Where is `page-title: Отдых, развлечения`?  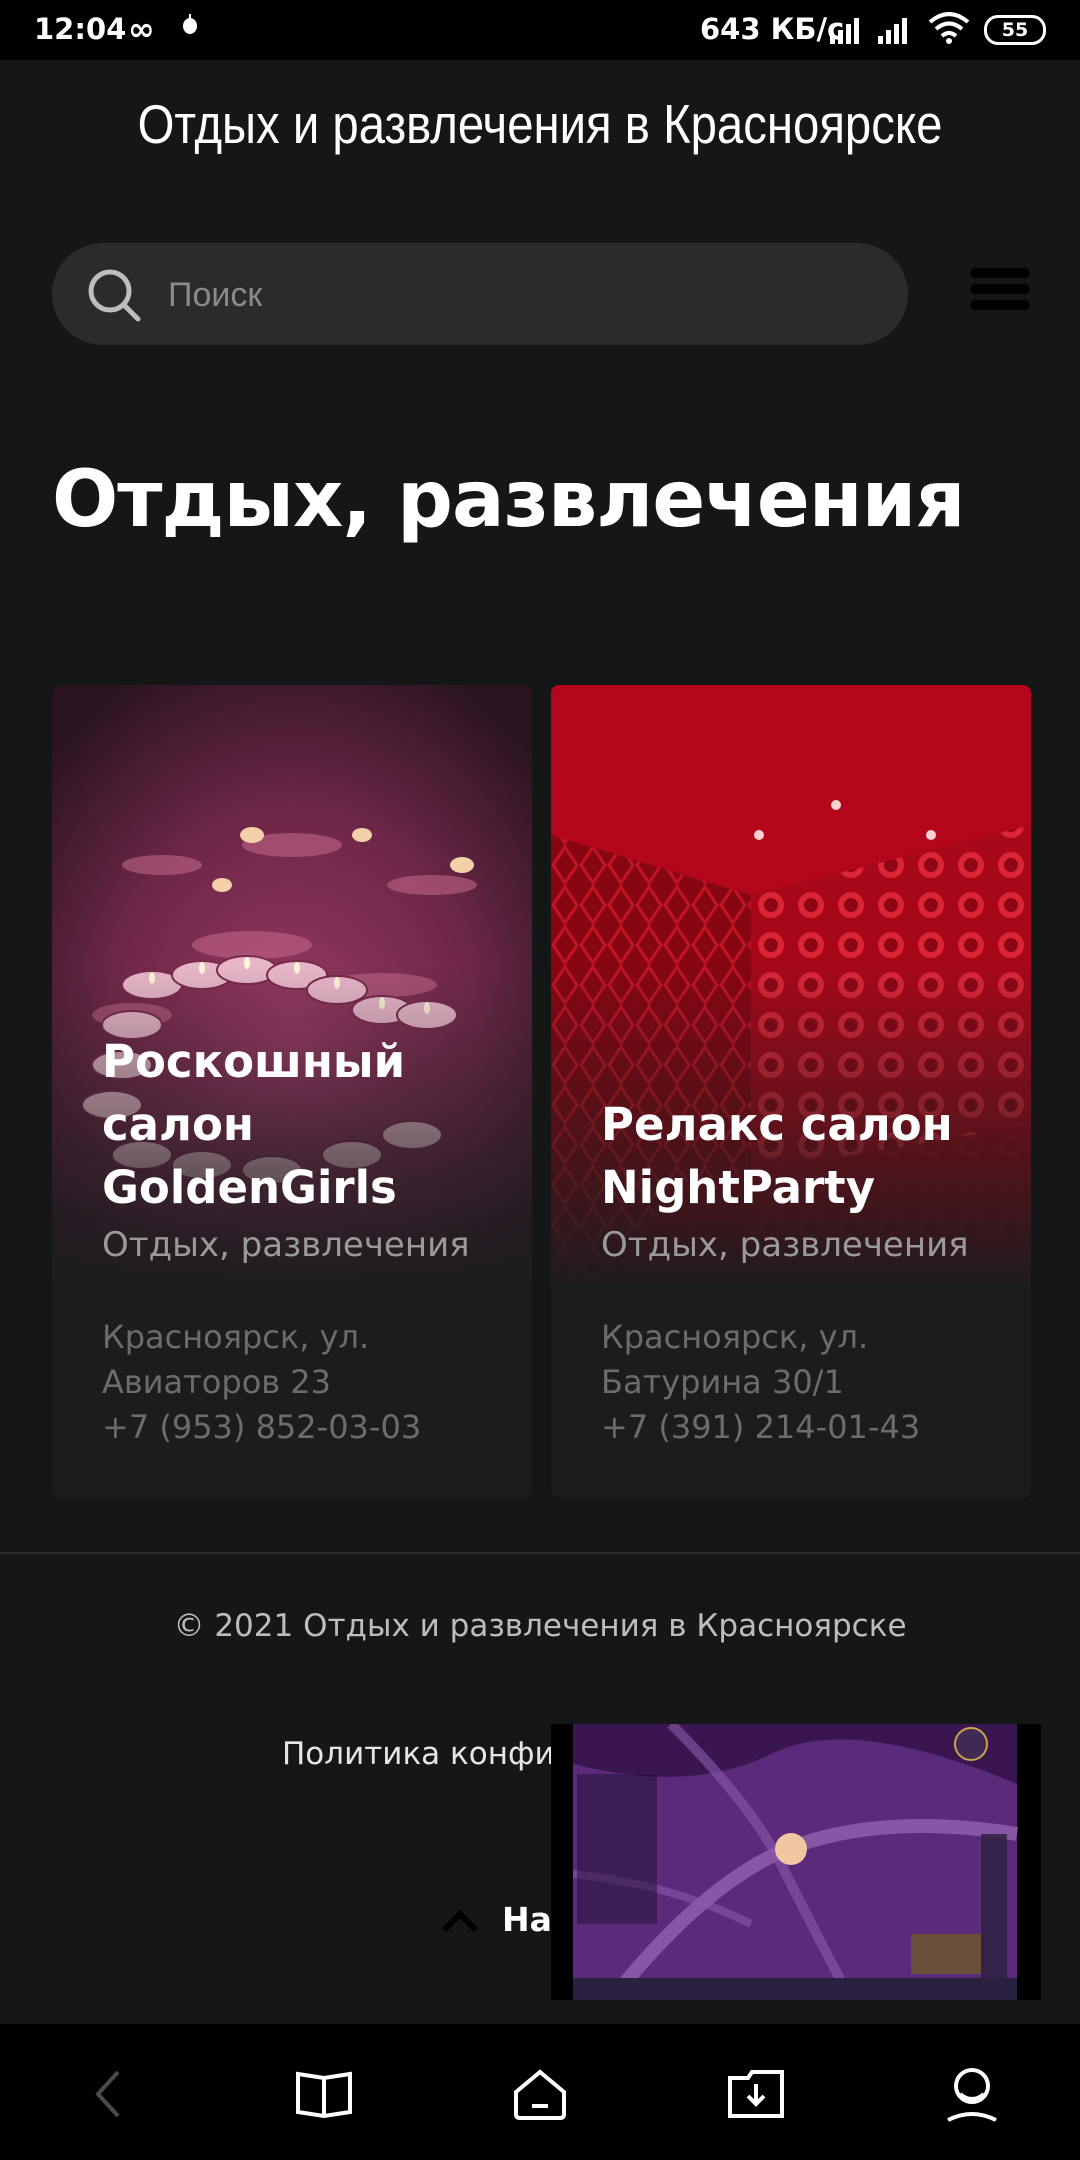 page-title: Отдых, развлечения is located at coordinates (508, 500).